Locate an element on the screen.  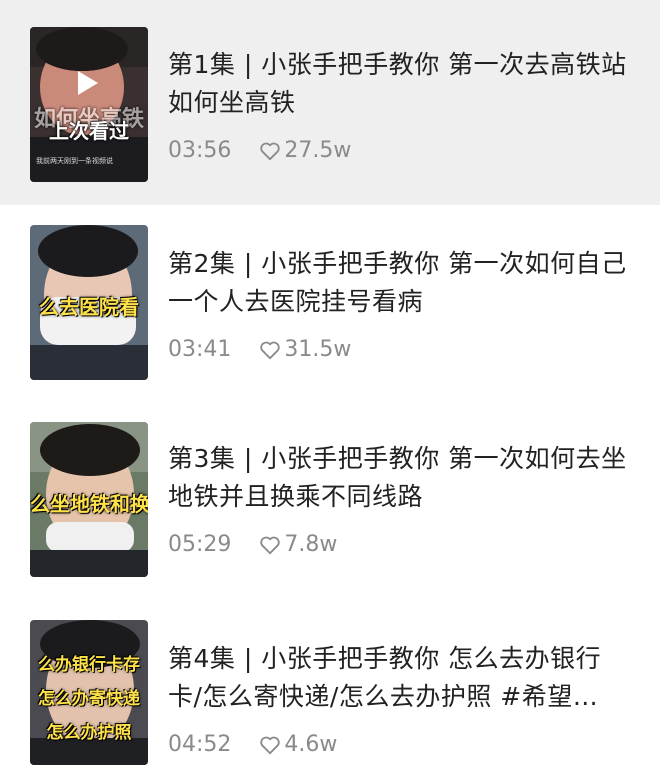
episode-thumbnail-2: 么去医院看 is located at coordinates (89, 302).